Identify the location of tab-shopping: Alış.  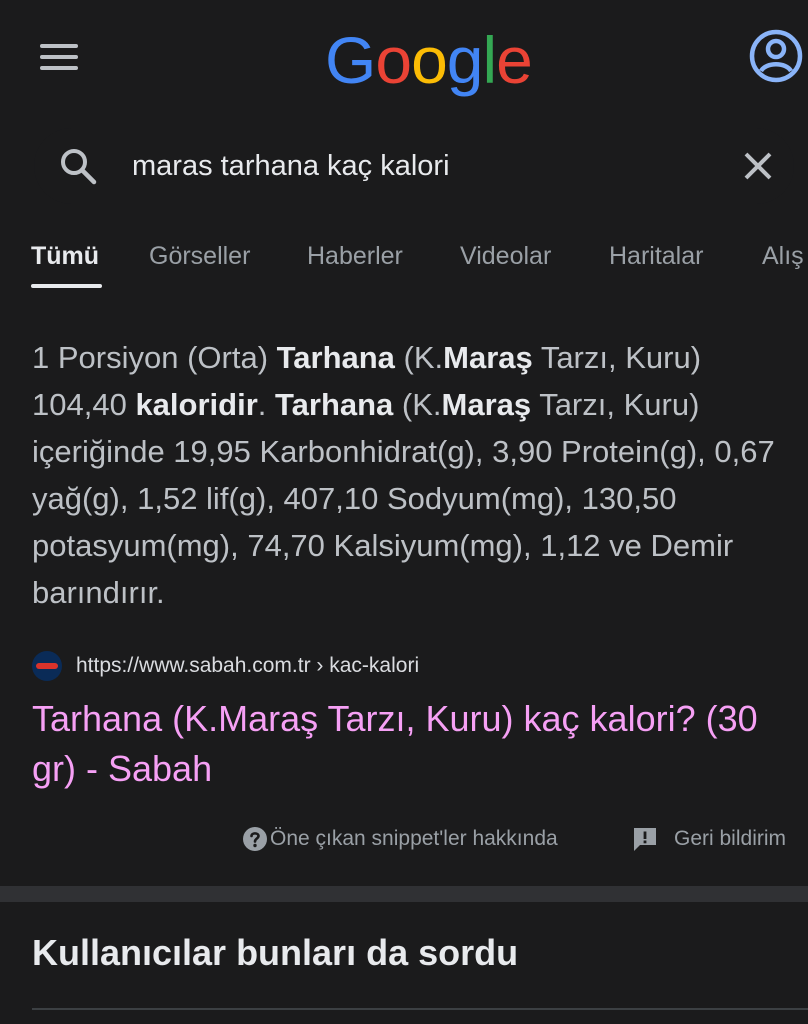
(783, 256).